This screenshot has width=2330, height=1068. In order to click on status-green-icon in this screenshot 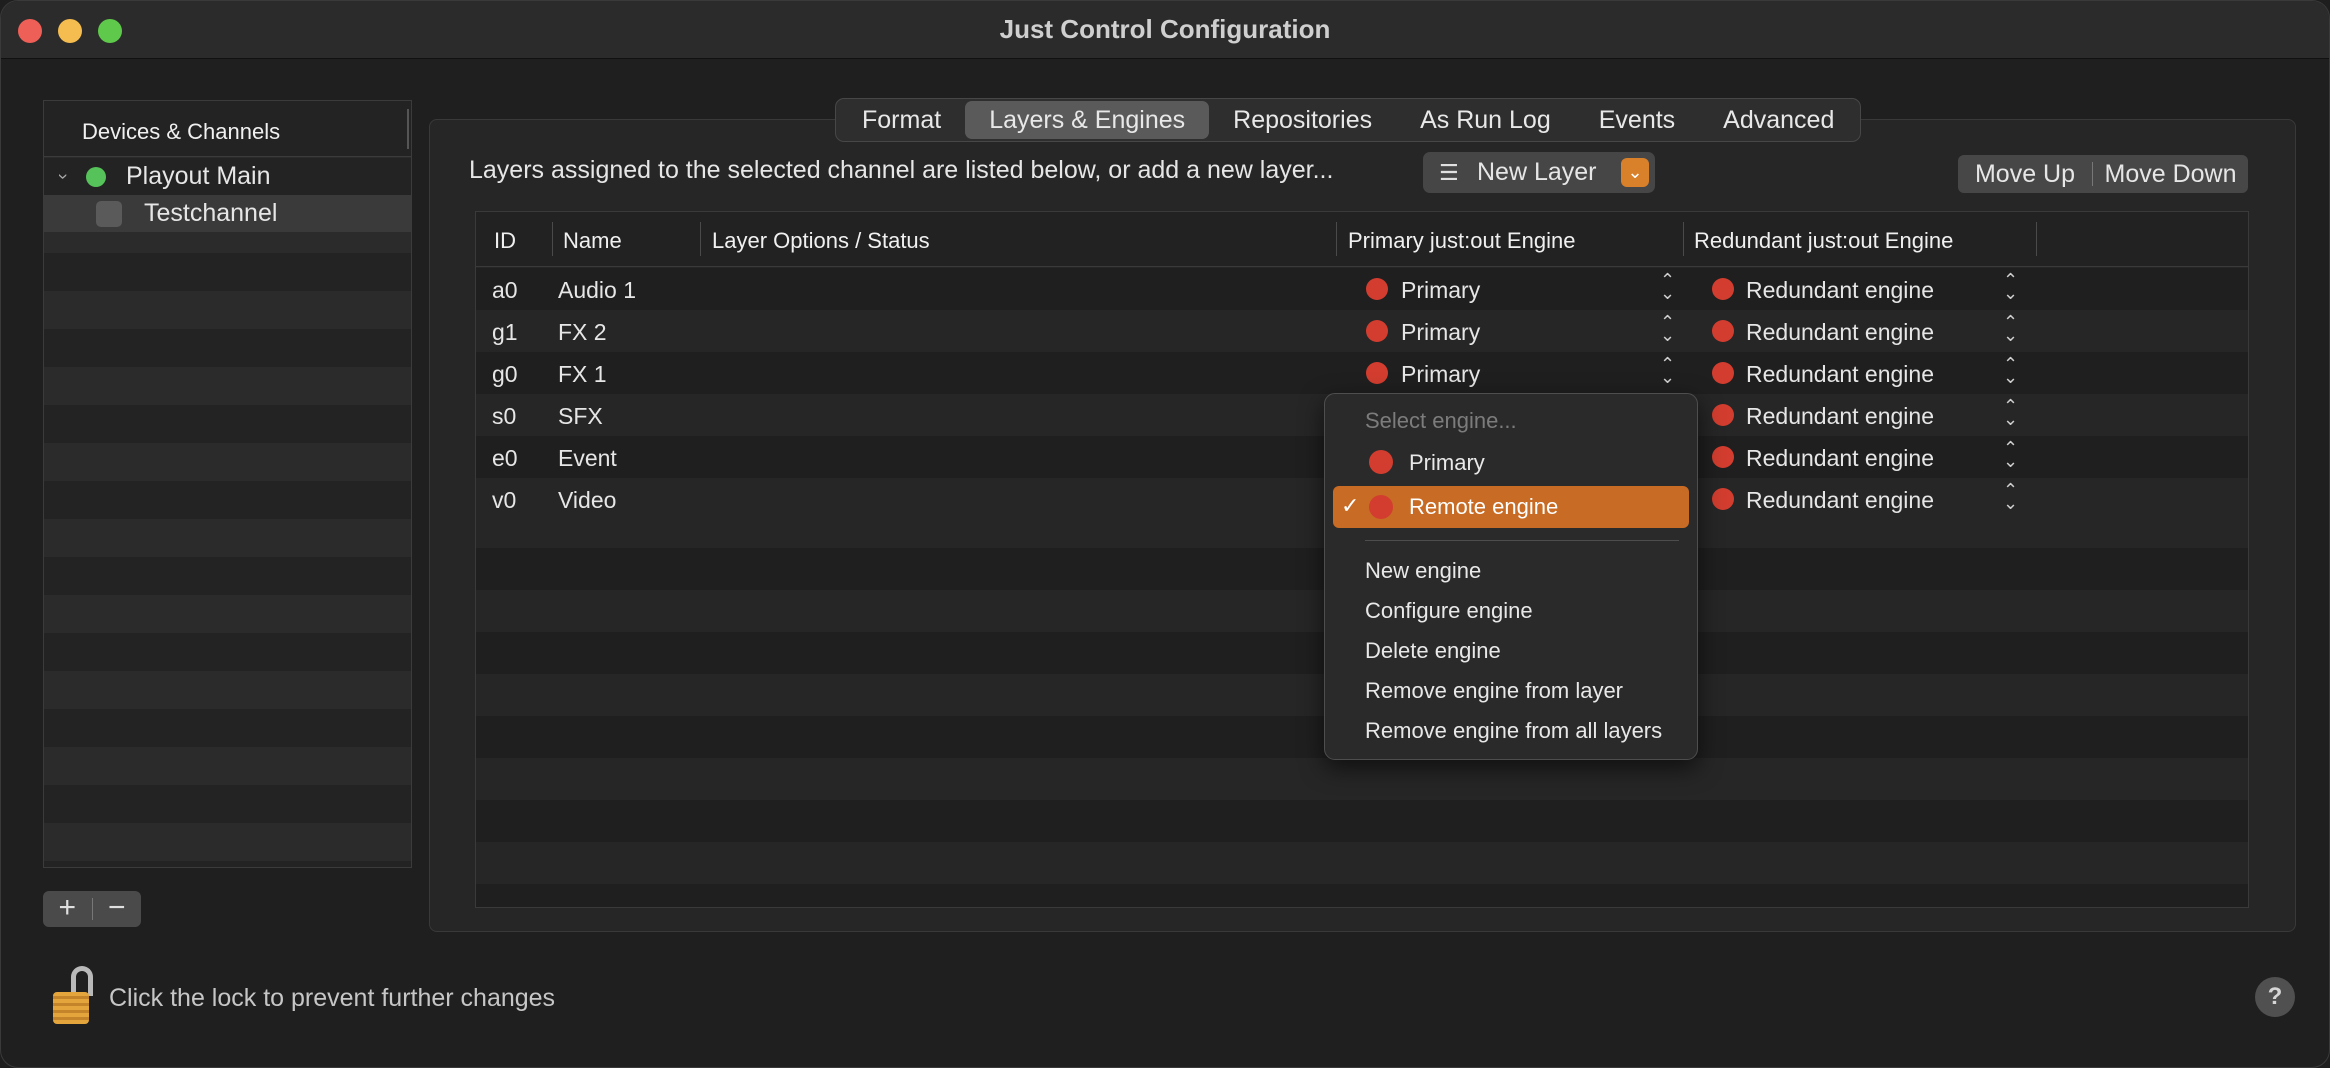, I will do `click(96, 176)`.